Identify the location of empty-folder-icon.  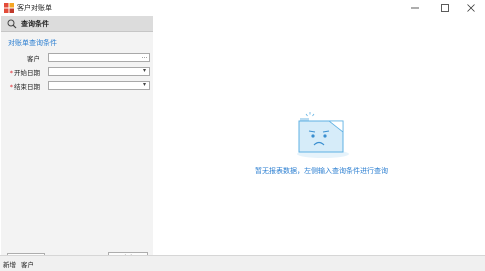
(323, 135).